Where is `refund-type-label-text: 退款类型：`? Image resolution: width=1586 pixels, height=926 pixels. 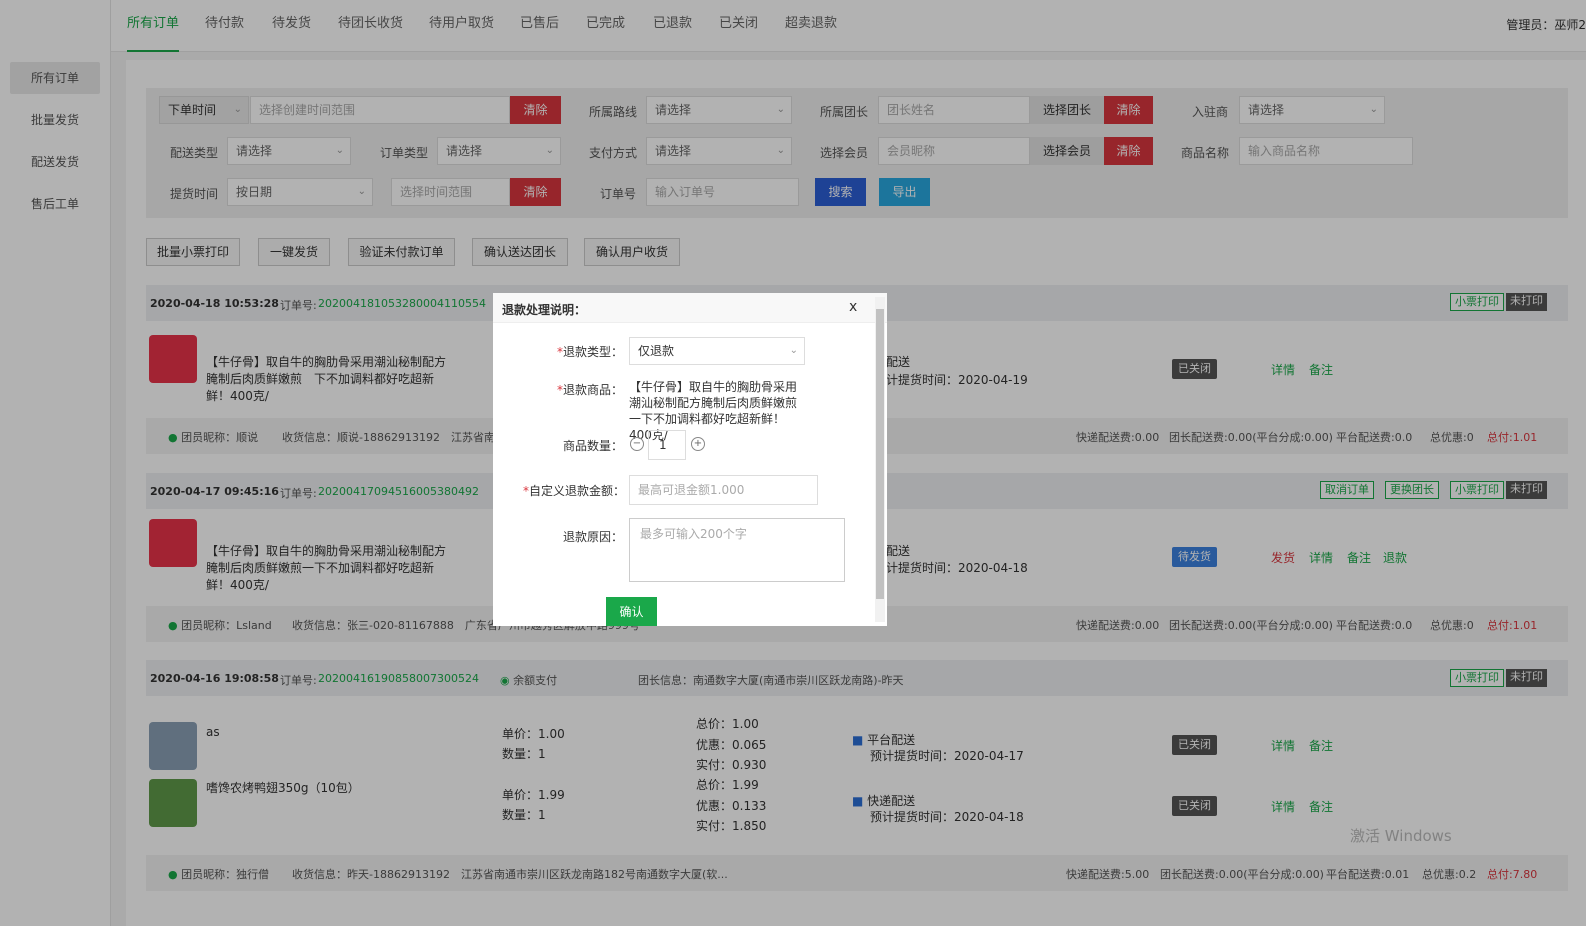
refund-type-label-text: 退款类型： is located at coordinates (593, 352).